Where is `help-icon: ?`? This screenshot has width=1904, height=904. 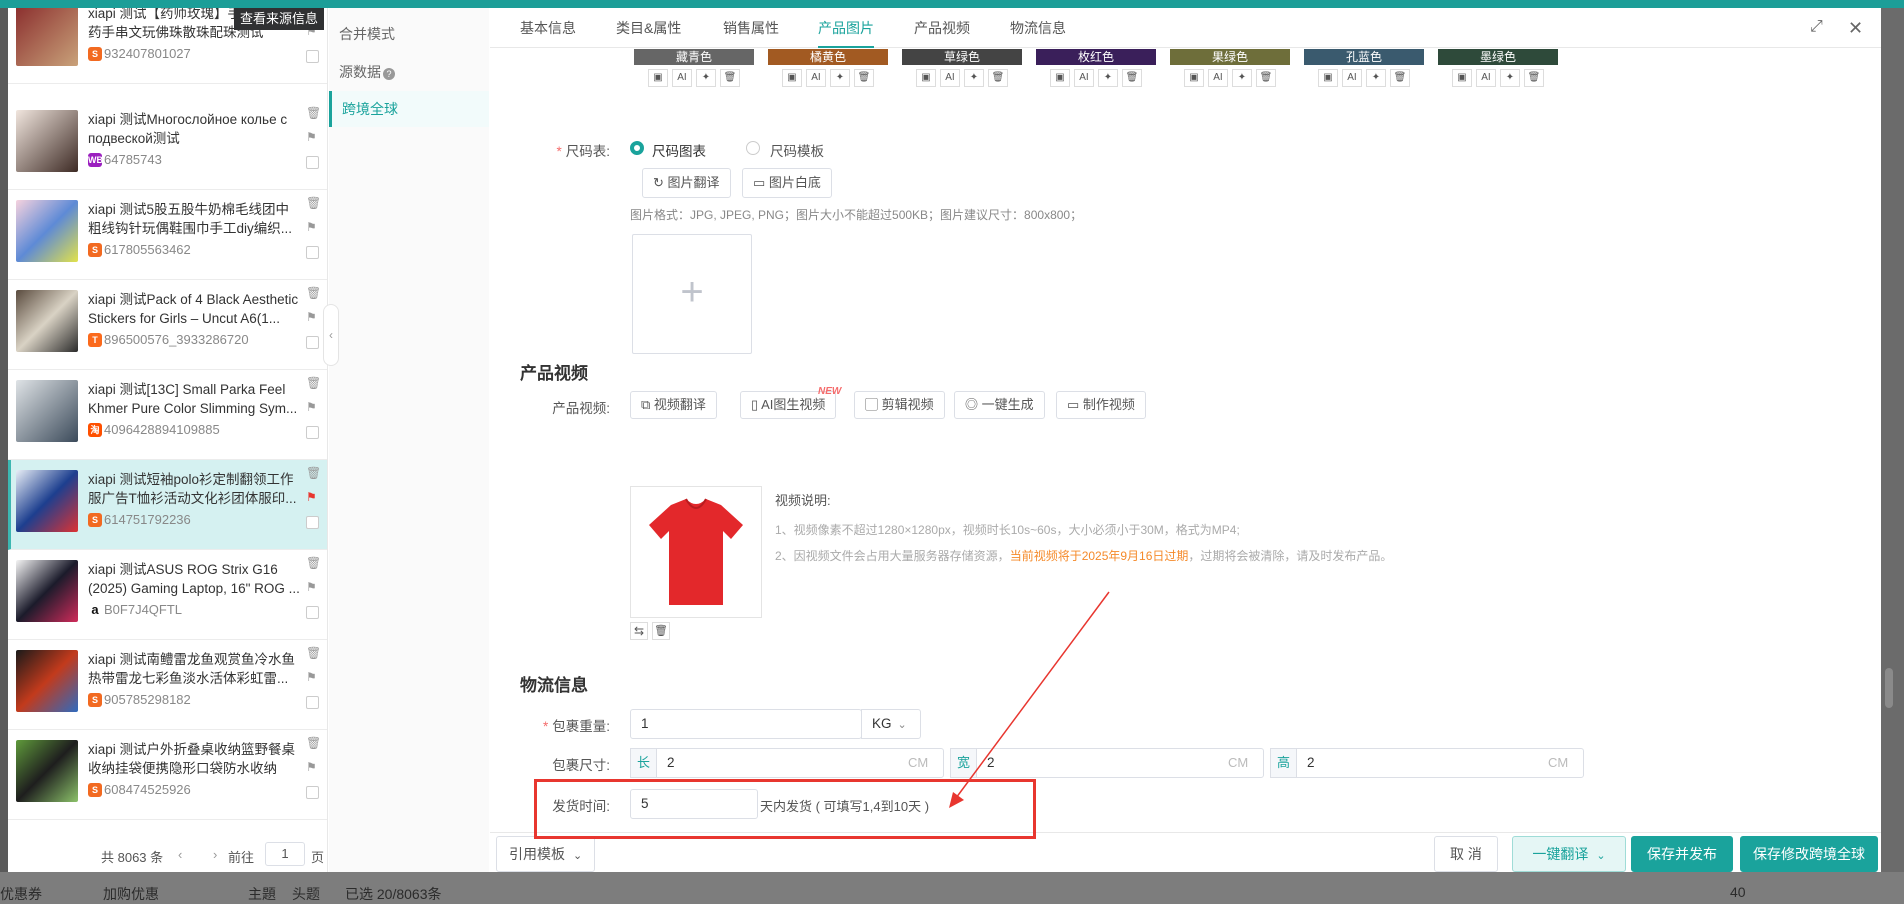 help-icon: ? is located at coordinates (389, 74).